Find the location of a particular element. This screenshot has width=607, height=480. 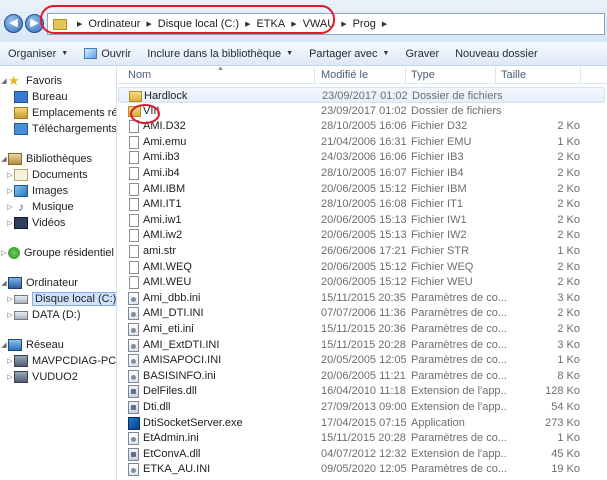

file-modified: 07/07/2006 11:36 is located at coordinates (363, 313).